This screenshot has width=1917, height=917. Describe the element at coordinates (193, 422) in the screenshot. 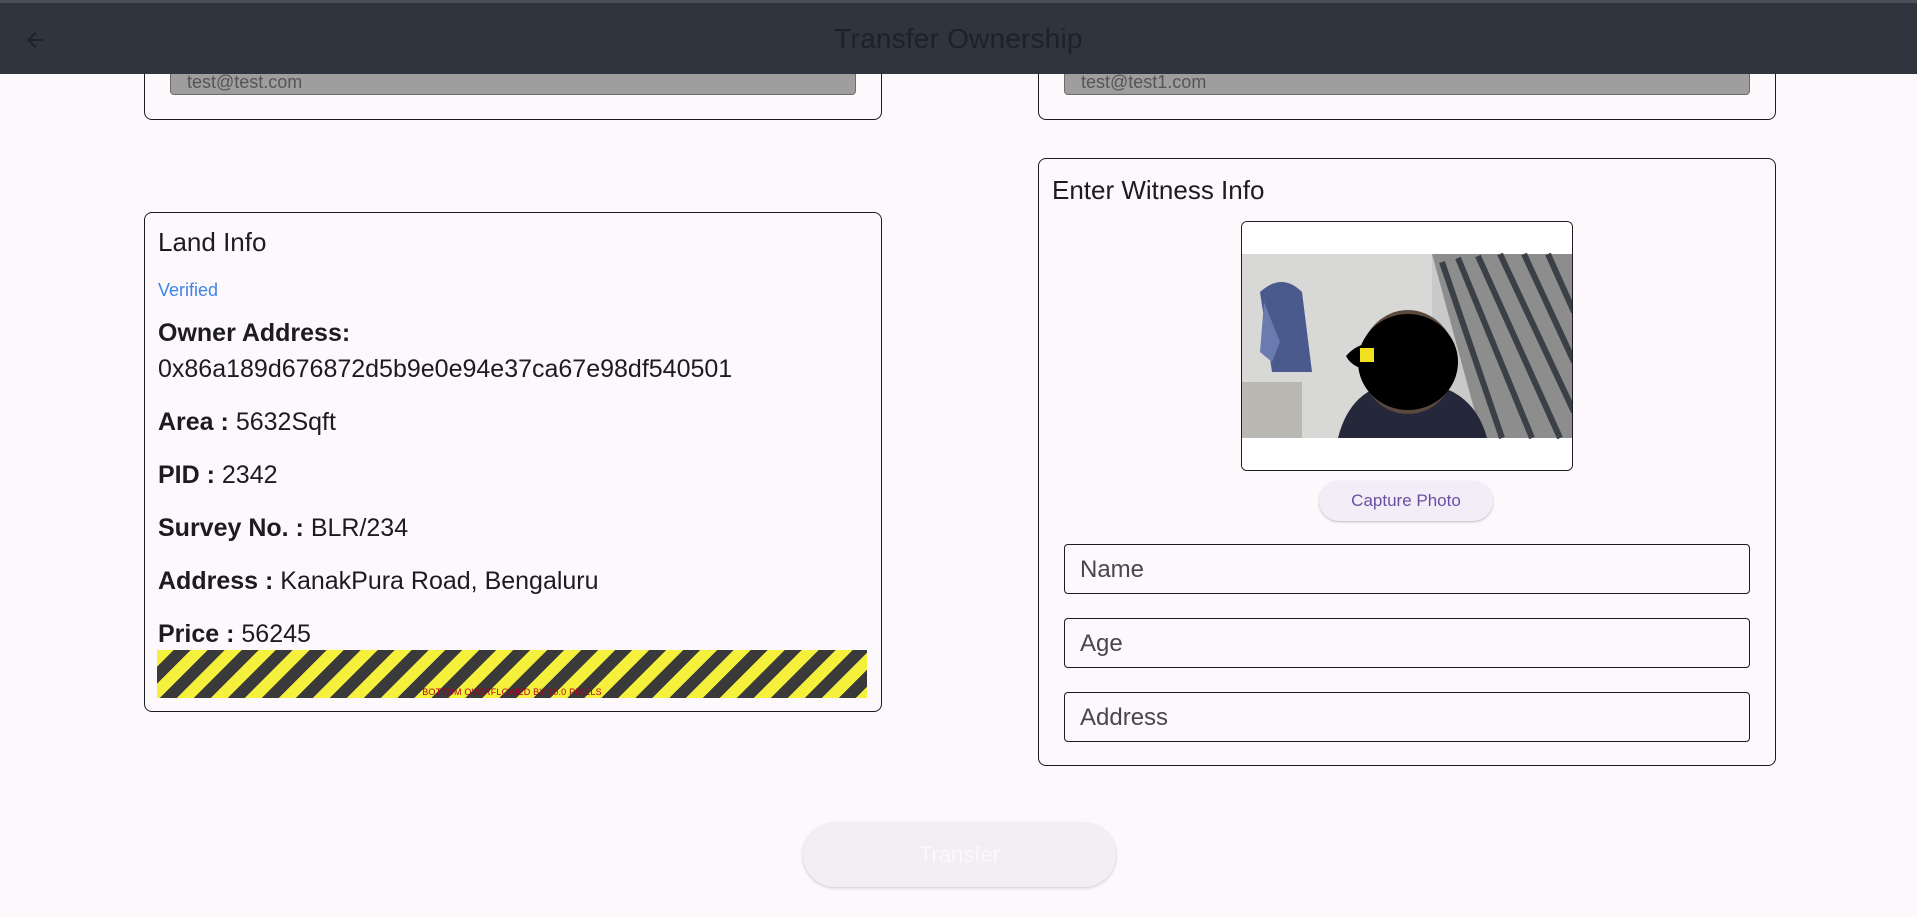

I see `area-label: Area :` at that location.